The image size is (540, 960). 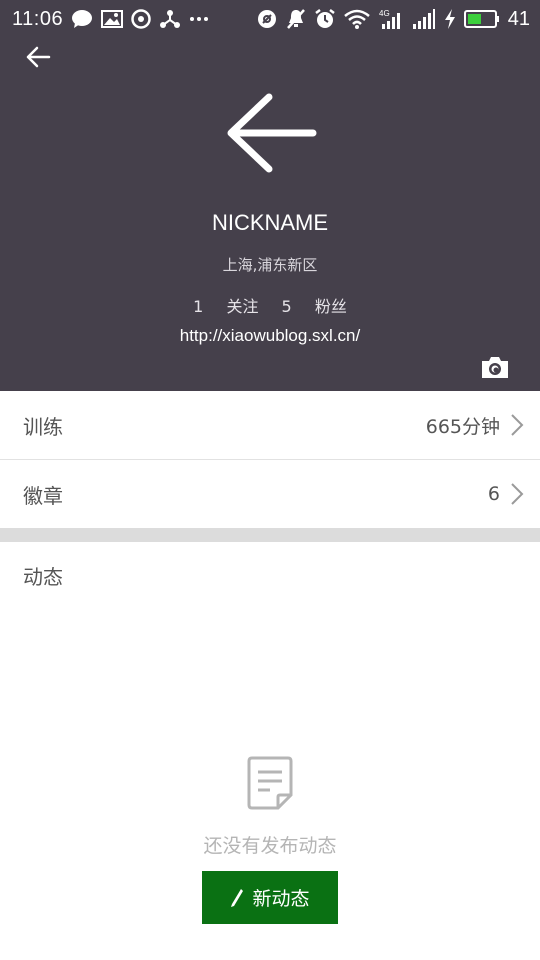 I want to click on pencil-icon, so click(x=237, y=897).